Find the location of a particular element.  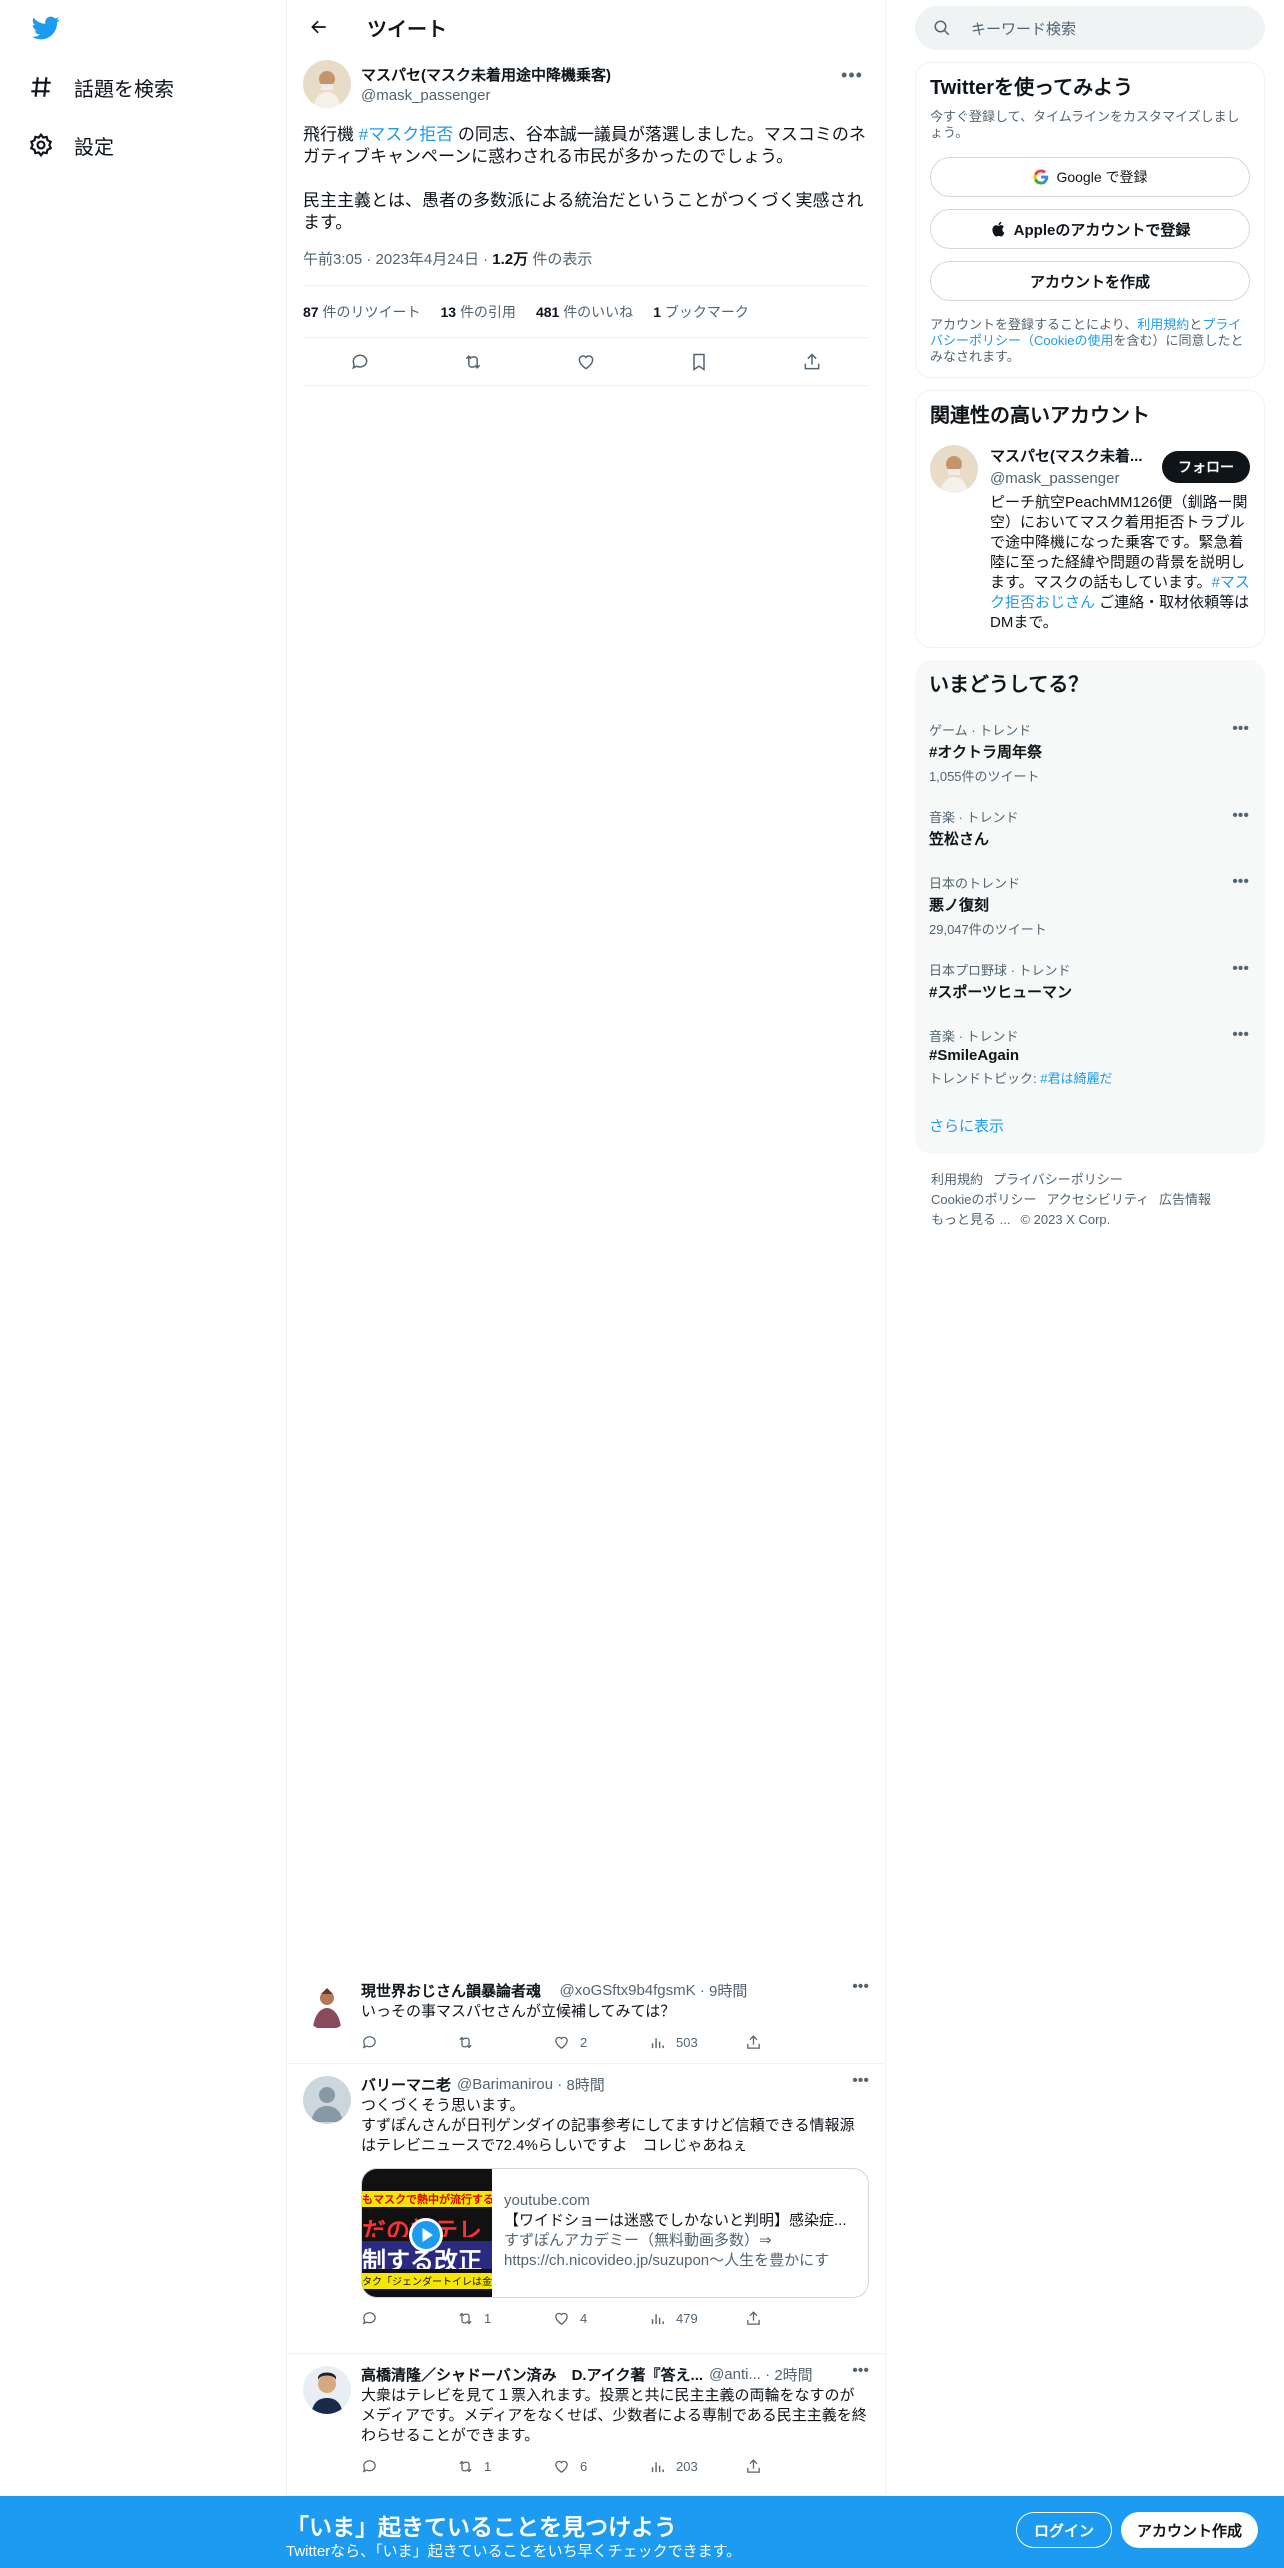

footer-accessibility-link: アクセシビリティ is located at coordinates (1097, 1199).